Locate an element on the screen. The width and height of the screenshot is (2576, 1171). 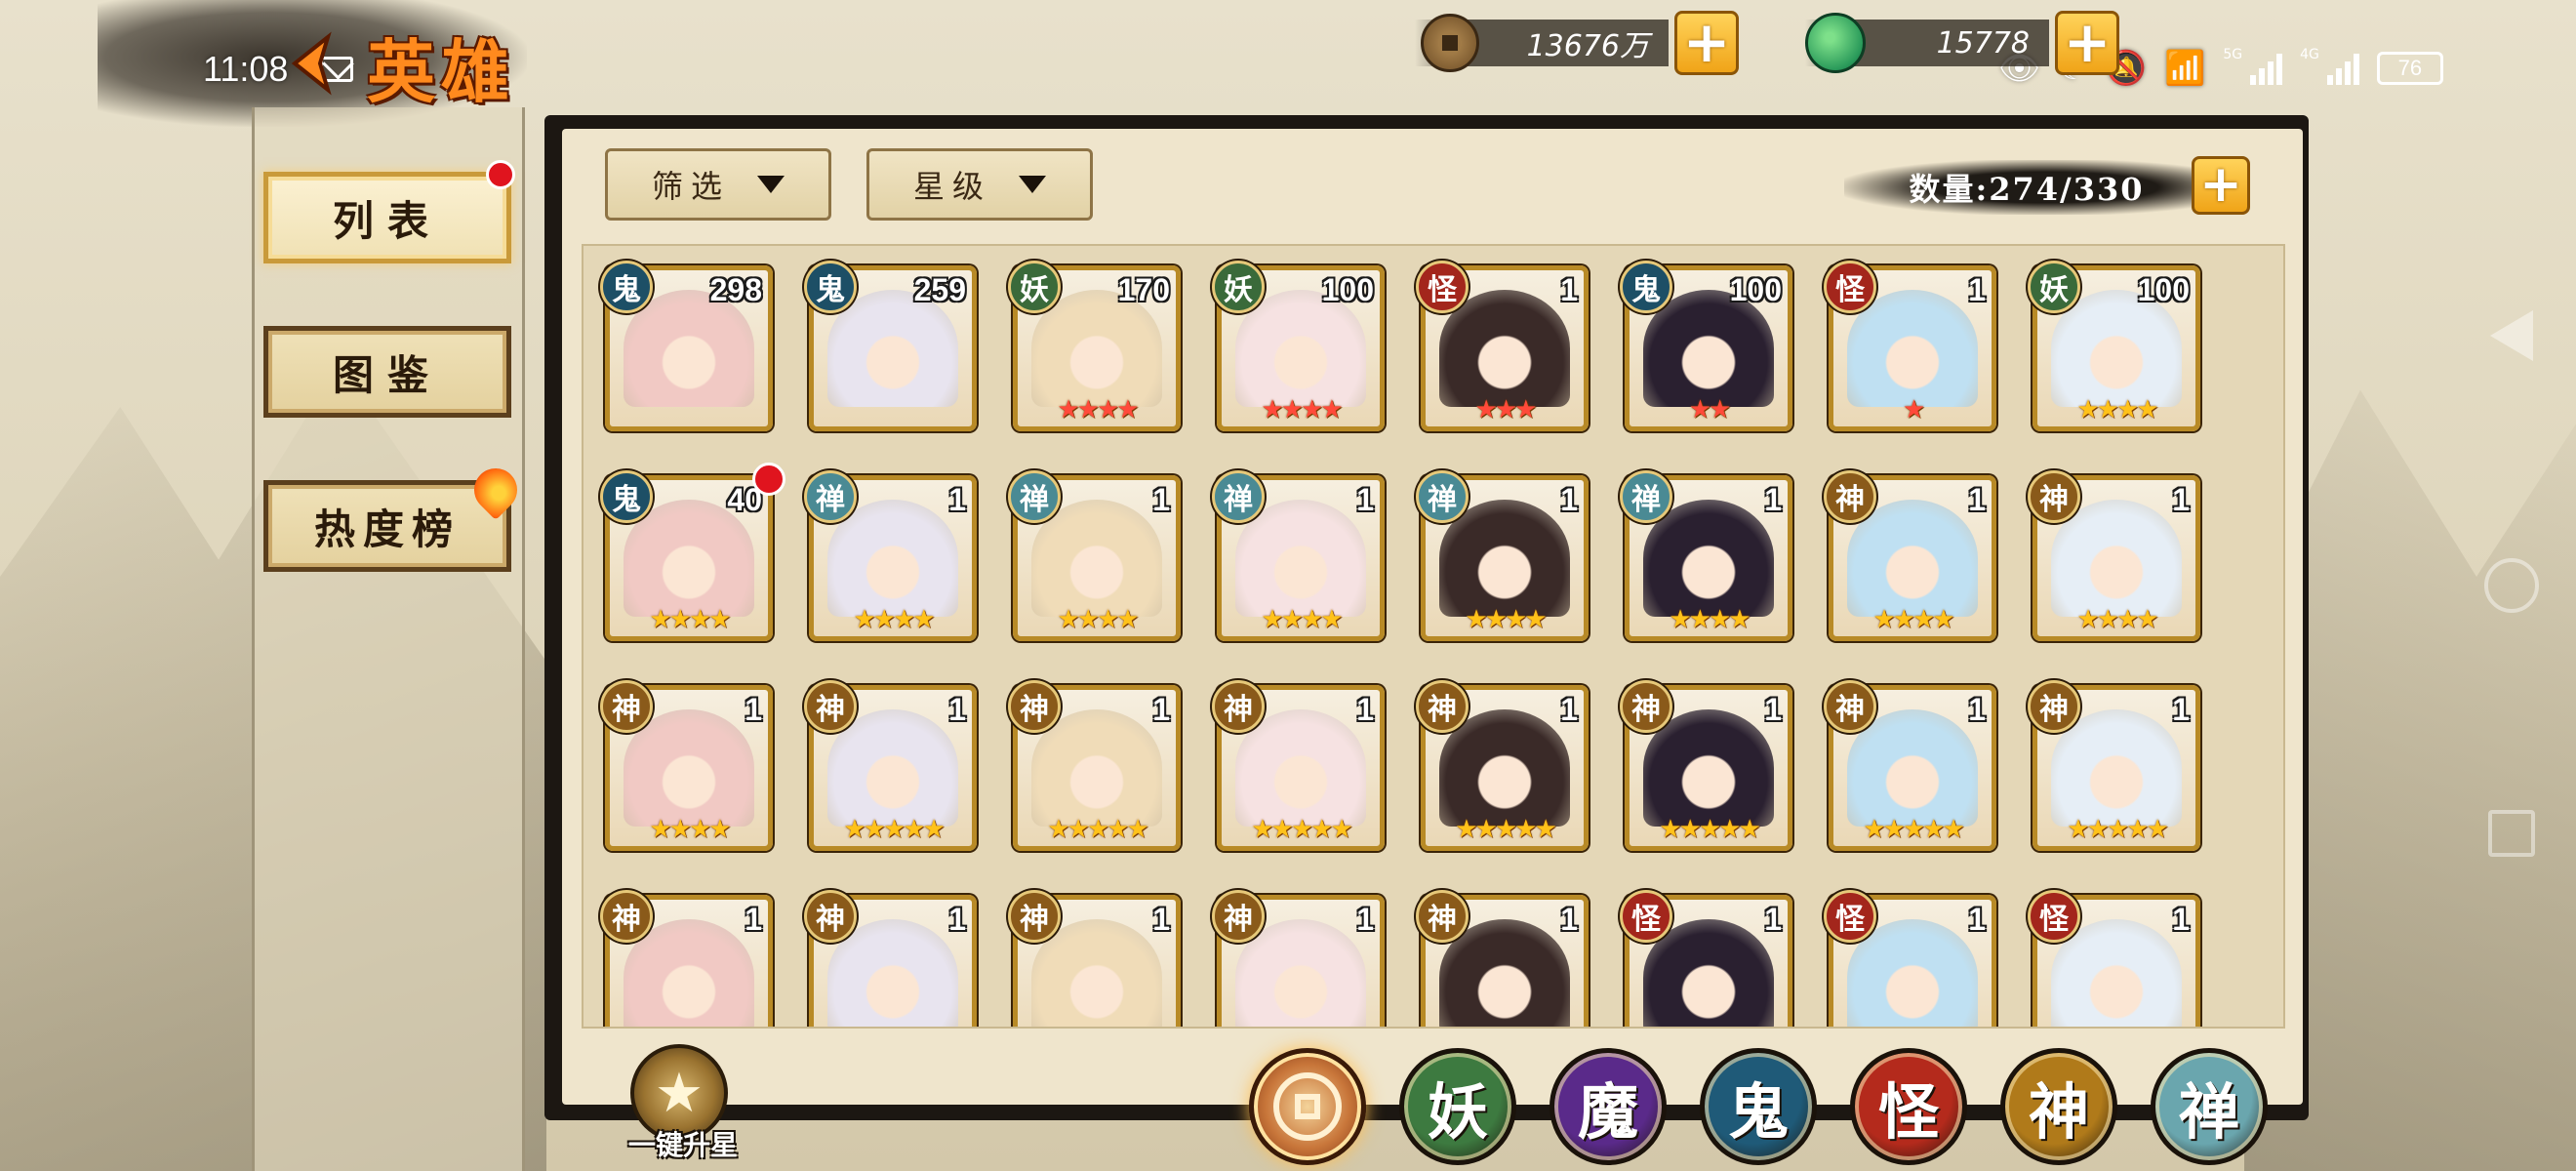
hero-card: 怪 1 ★ is located at coordinates (1910, 346).